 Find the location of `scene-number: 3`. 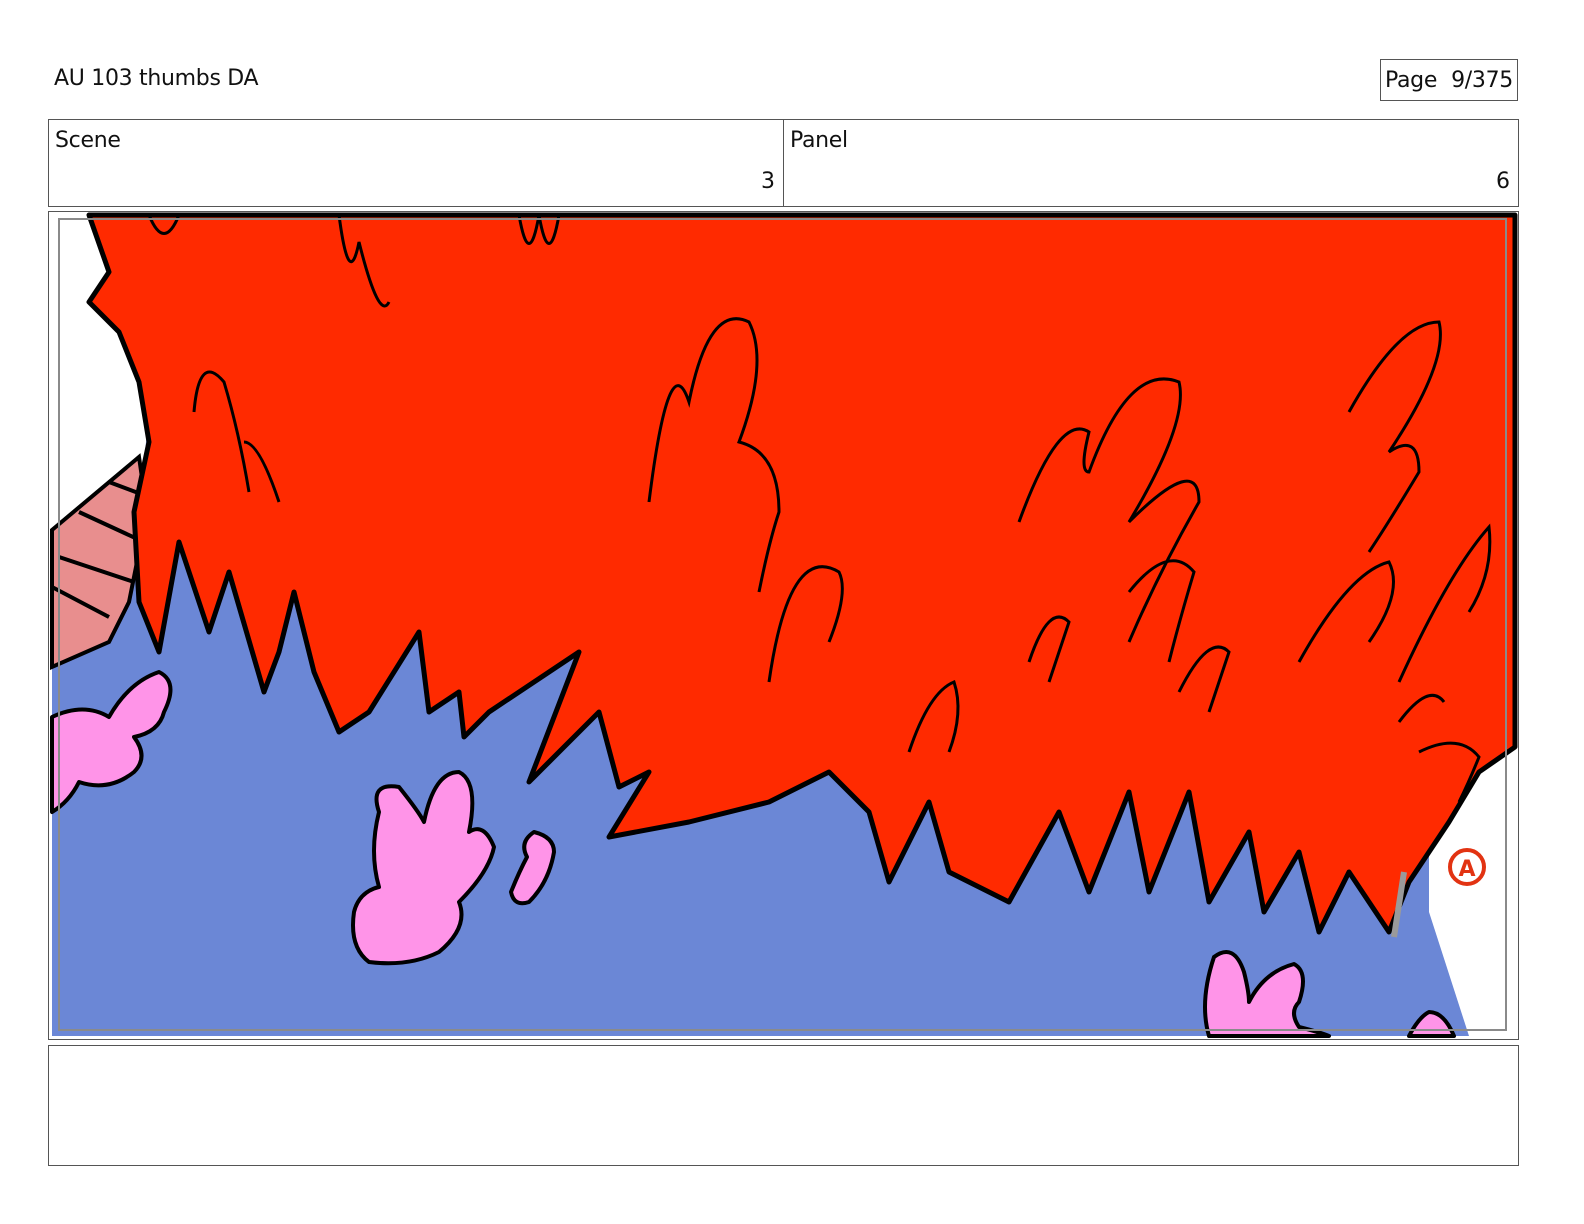

scene-number: 3 is located at coordinates (768, 181).